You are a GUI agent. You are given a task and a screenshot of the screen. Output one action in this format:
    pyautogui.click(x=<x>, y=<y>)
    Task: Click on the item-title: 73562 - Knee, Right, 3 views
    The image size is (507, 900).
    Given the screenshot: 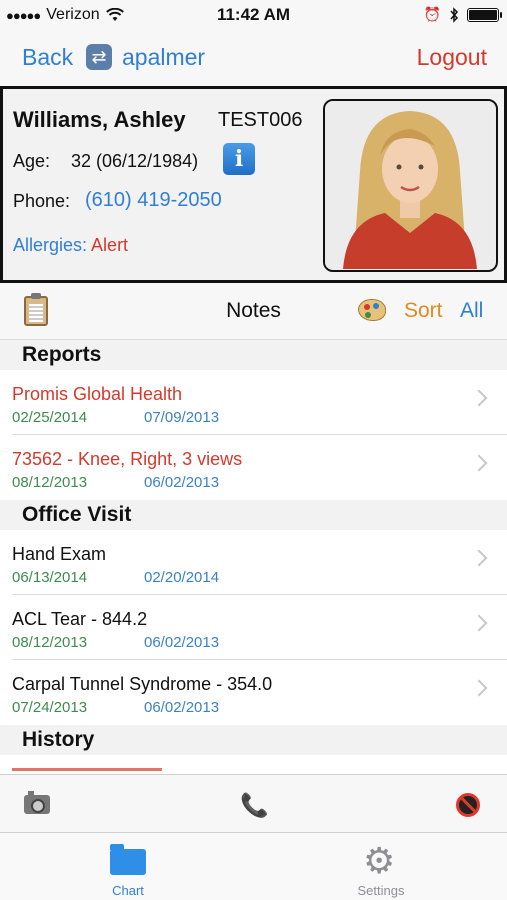 What is the action you would take?
    pyautogui.click(x=127, y=459)
    